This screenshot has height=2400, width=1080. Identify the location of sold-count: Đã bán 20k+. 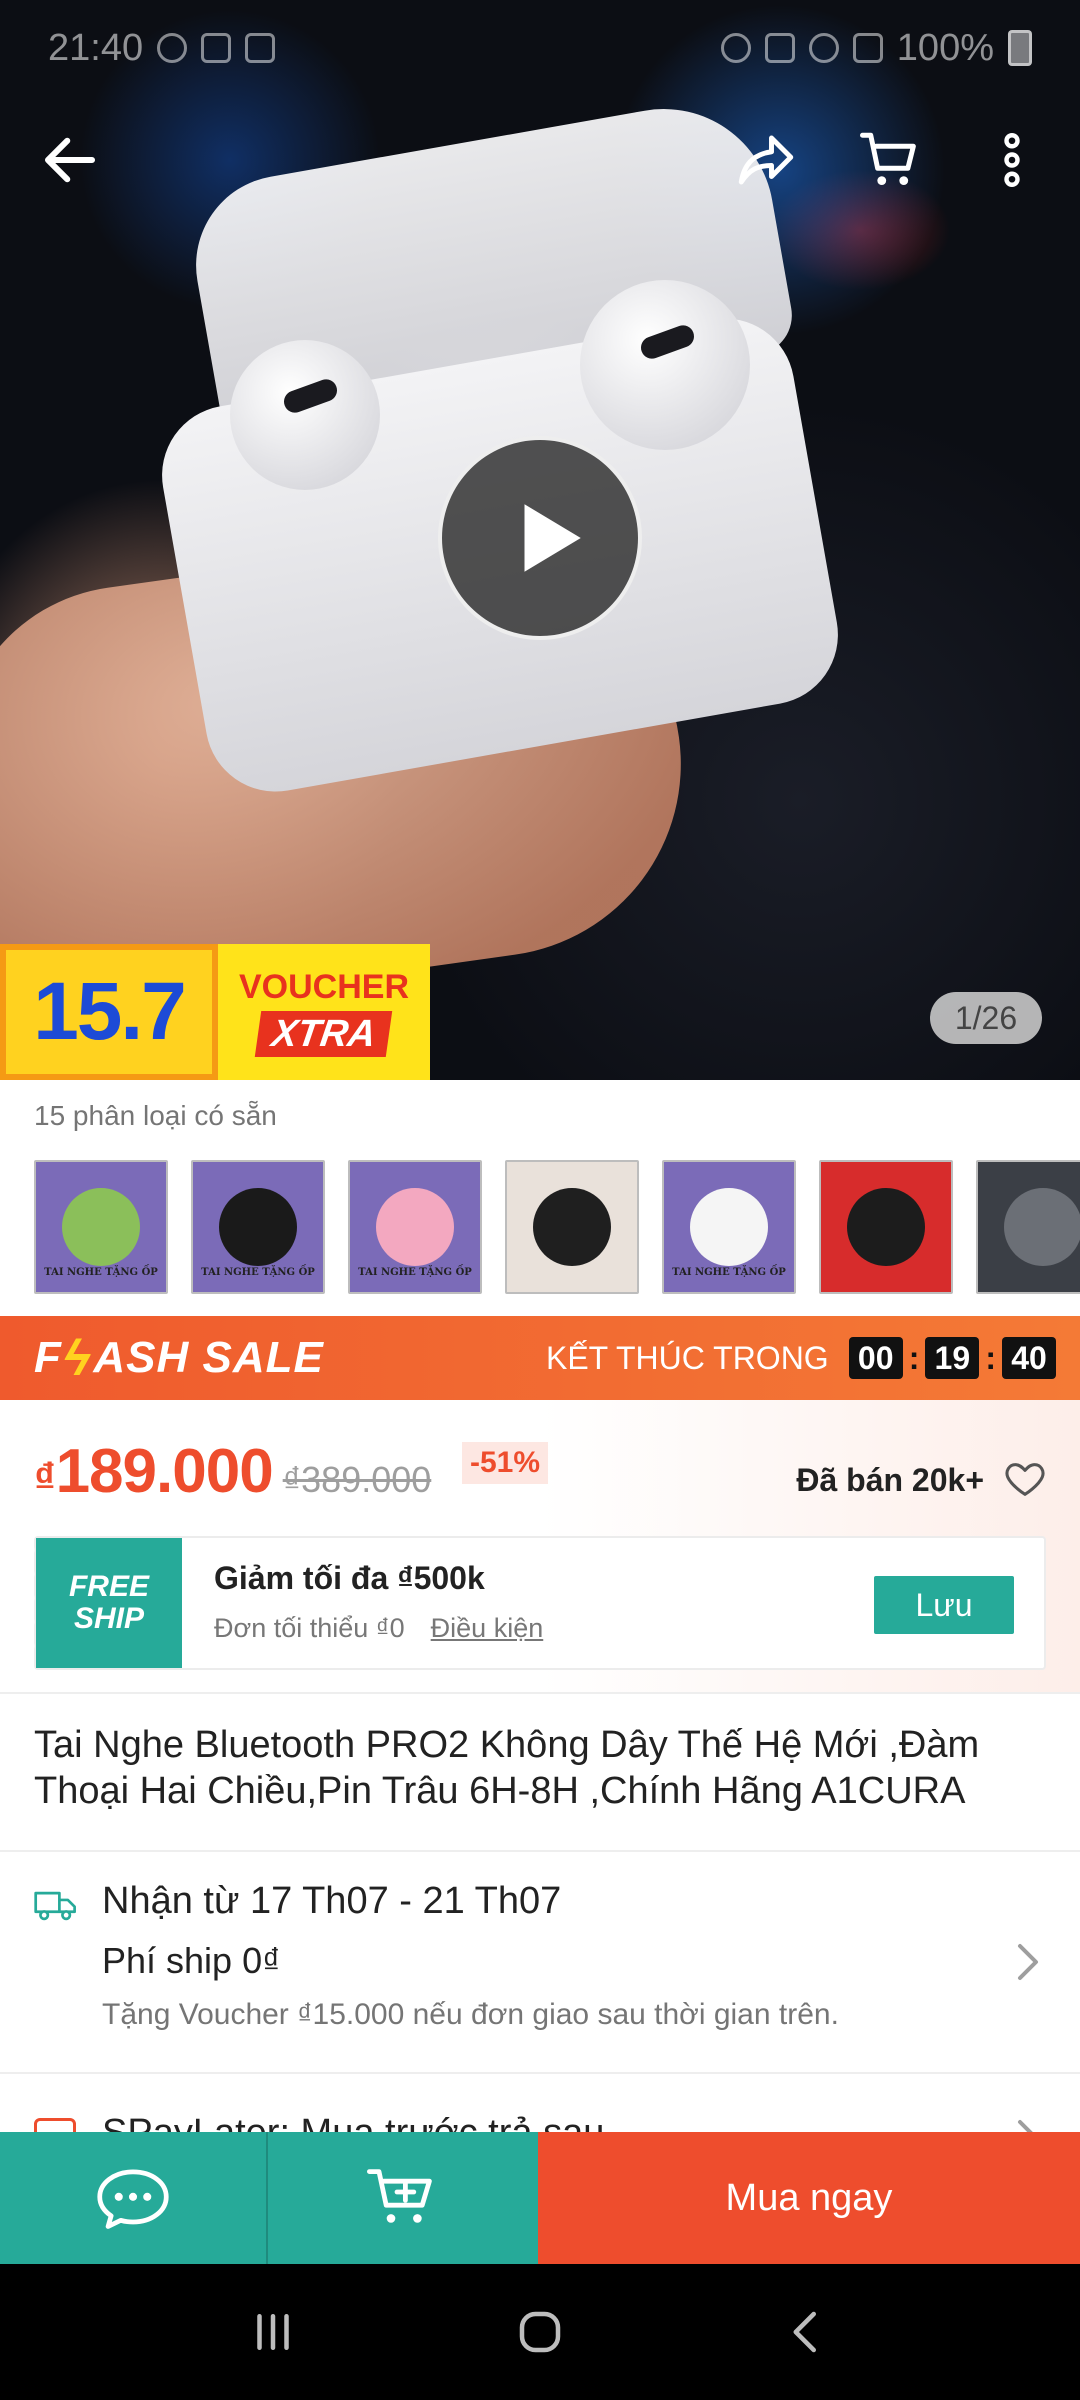
(890, 1480).